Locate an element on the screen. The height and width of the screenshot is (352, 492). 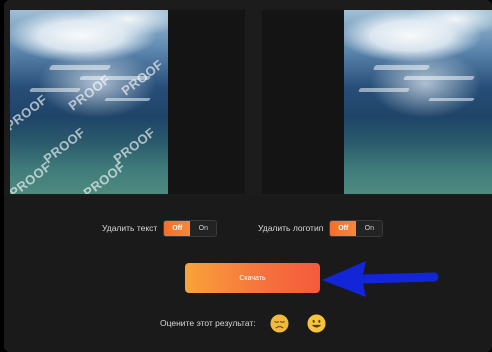
remove-text-off-button: Off is located at coordinates (177, 228).